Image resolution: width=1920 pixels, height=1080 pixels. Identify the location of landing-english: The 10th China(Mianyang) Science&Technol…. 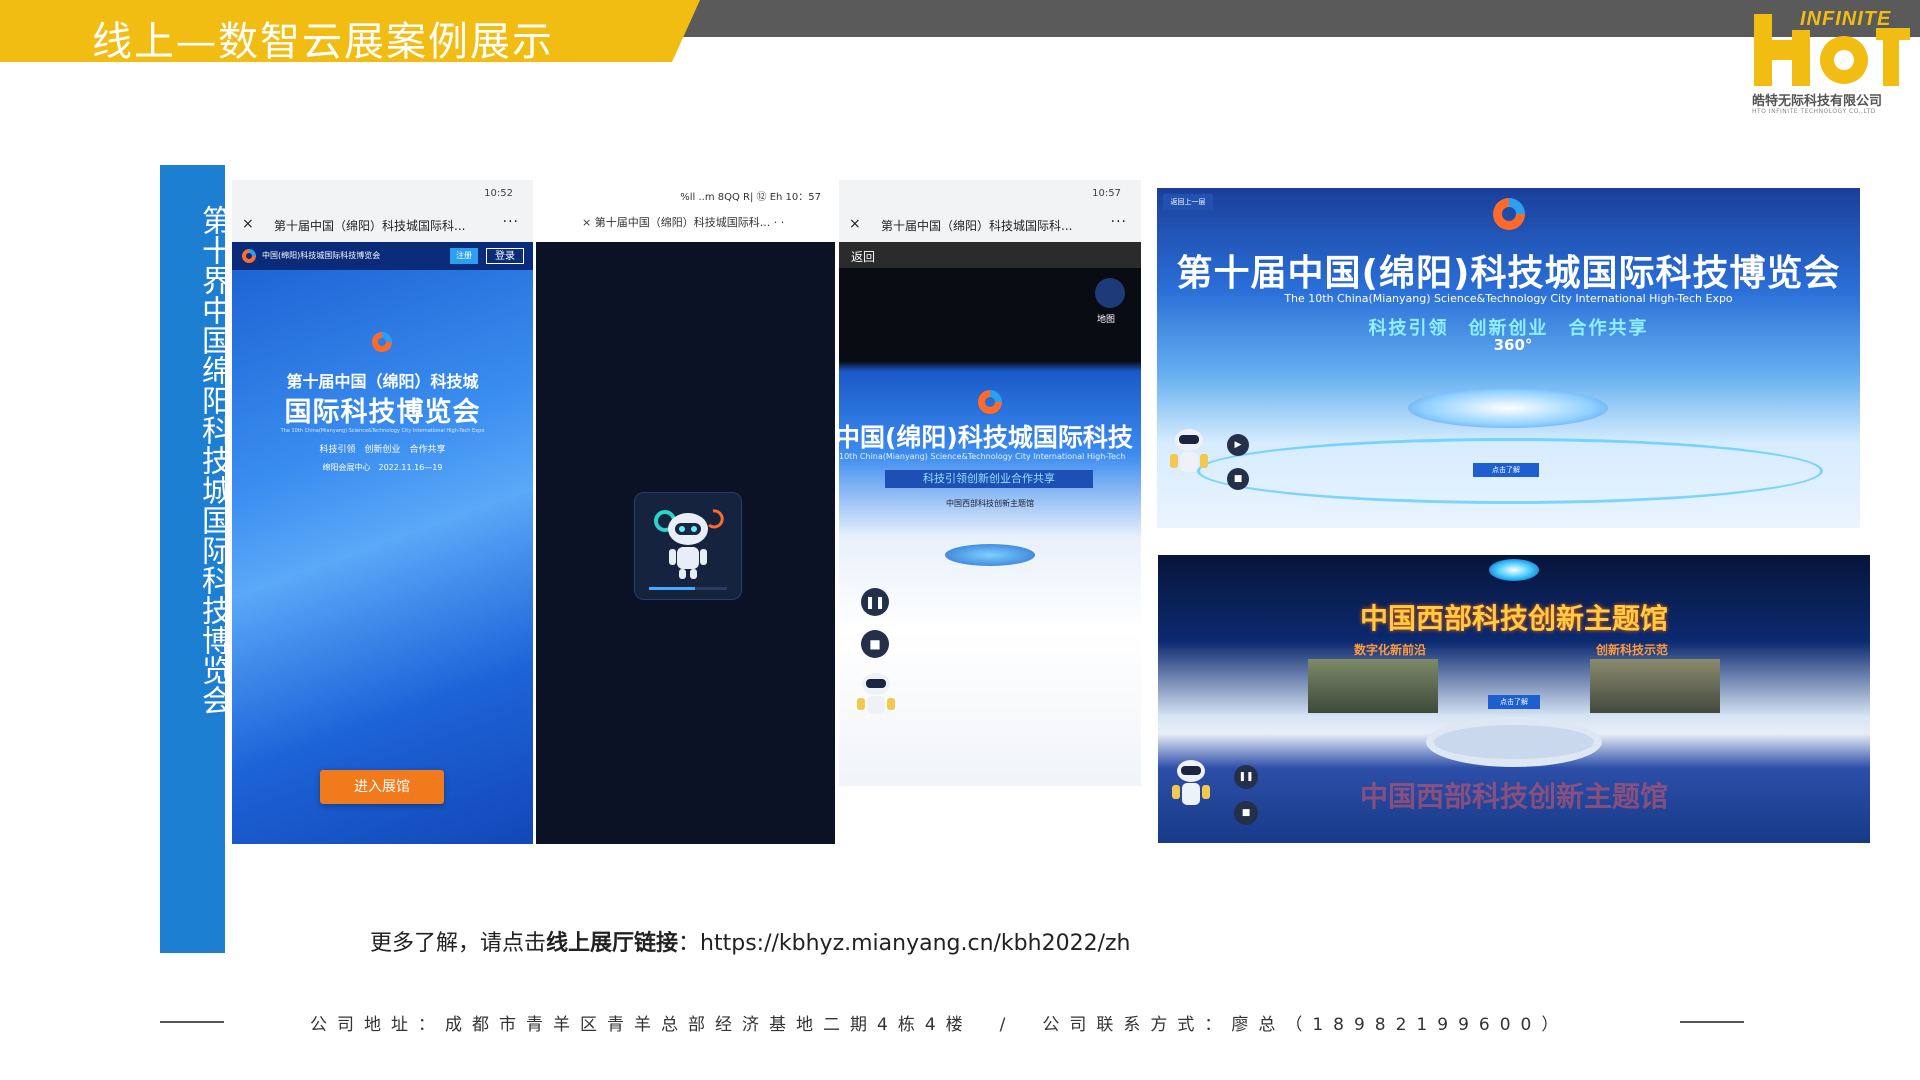
(382, 431).